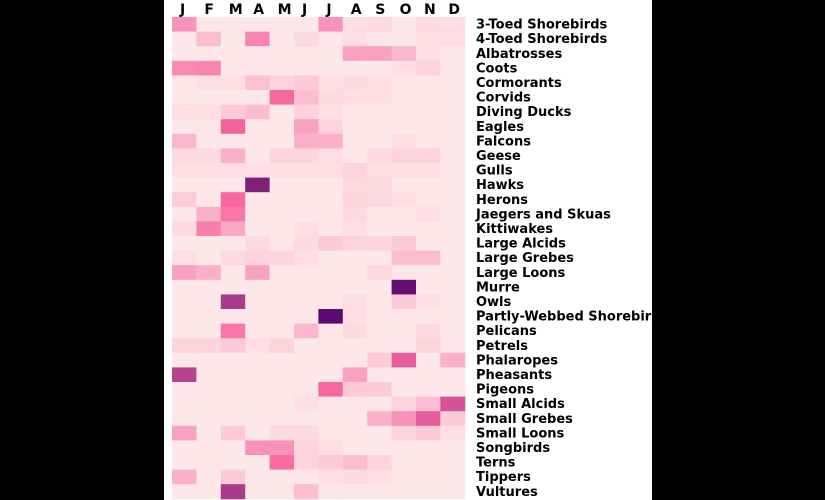 This screenshot has width=825, height=500. What do you see at coordinates (503, 141) in the screenshot?
I see `row-label: Falcons` at bounding box center [503, 141].